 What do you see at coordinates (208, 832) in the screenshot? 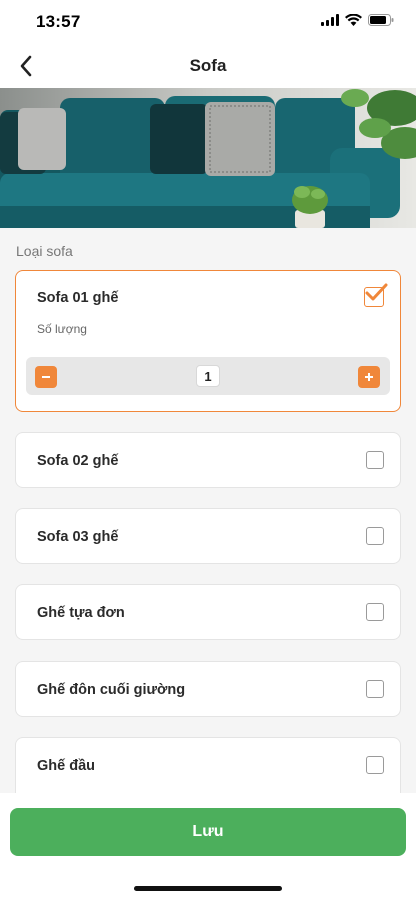
I see `save-button: Lưu` at bounding box center [208, 832].